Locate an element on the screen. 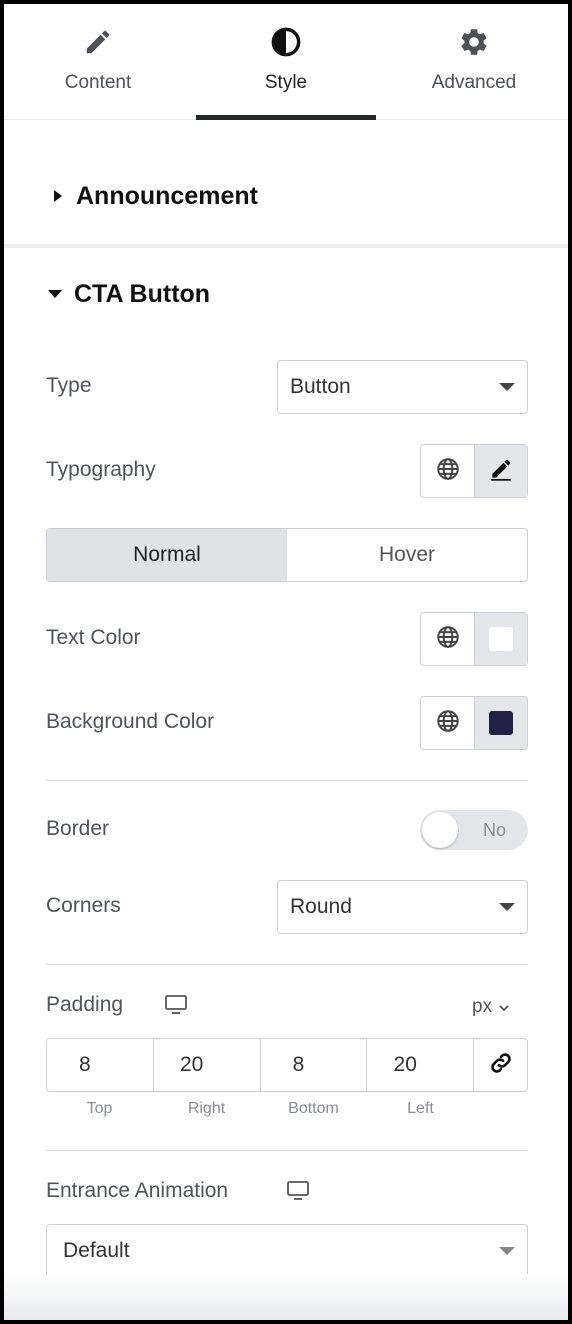 The height and width of the screenshot is (1324, 572). type-select-value: Button is located at coordinates (320, 386).